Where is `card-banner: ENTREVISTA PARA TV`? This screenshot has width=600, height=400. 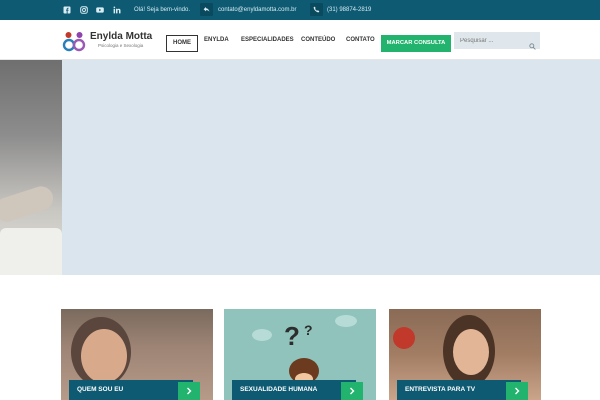
card-banner: ENTREVISTA PARA TV is located at coordinates (459, 390).